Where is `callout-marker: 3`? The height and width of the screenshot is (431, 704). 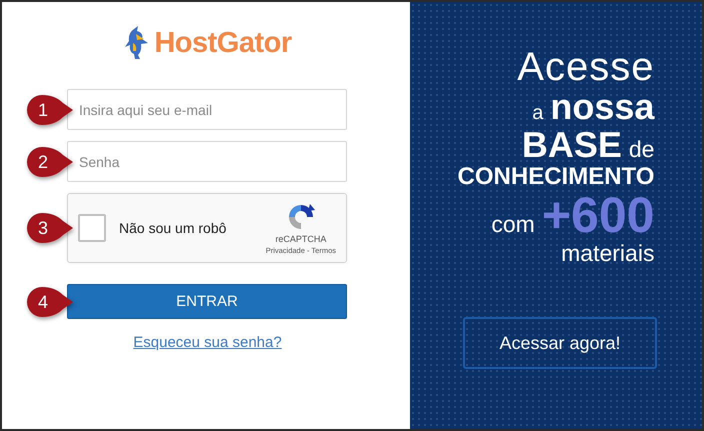
callout-marker: 3 is located at coordinates (50, 228).